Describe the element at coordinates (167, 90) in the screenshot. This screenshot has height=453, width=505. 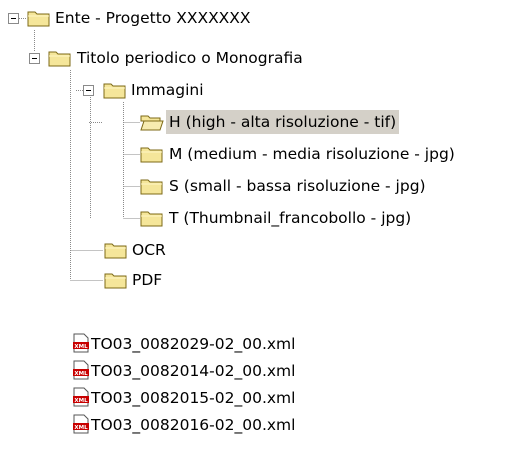
I see `tree-label-immagini: Immagini` at that location.